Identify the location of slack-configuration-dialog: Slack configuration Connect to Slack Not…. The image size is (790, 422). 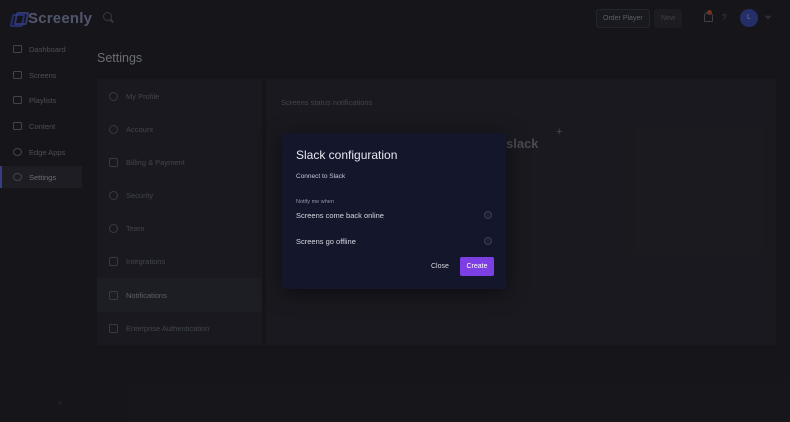
(394, 211).